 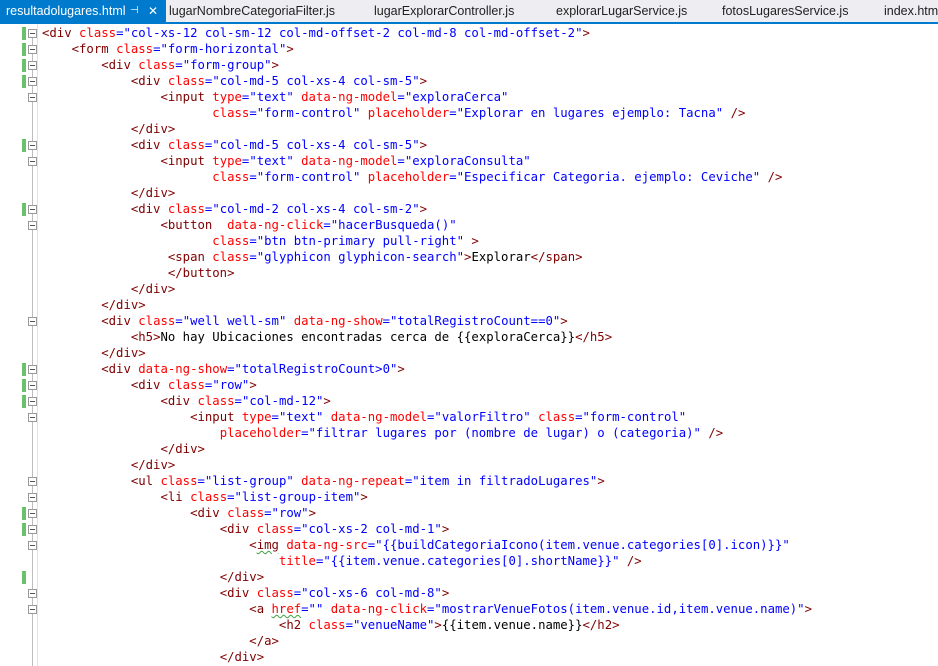 I want to click on code-line: </button>, so click(x=138, y=273).